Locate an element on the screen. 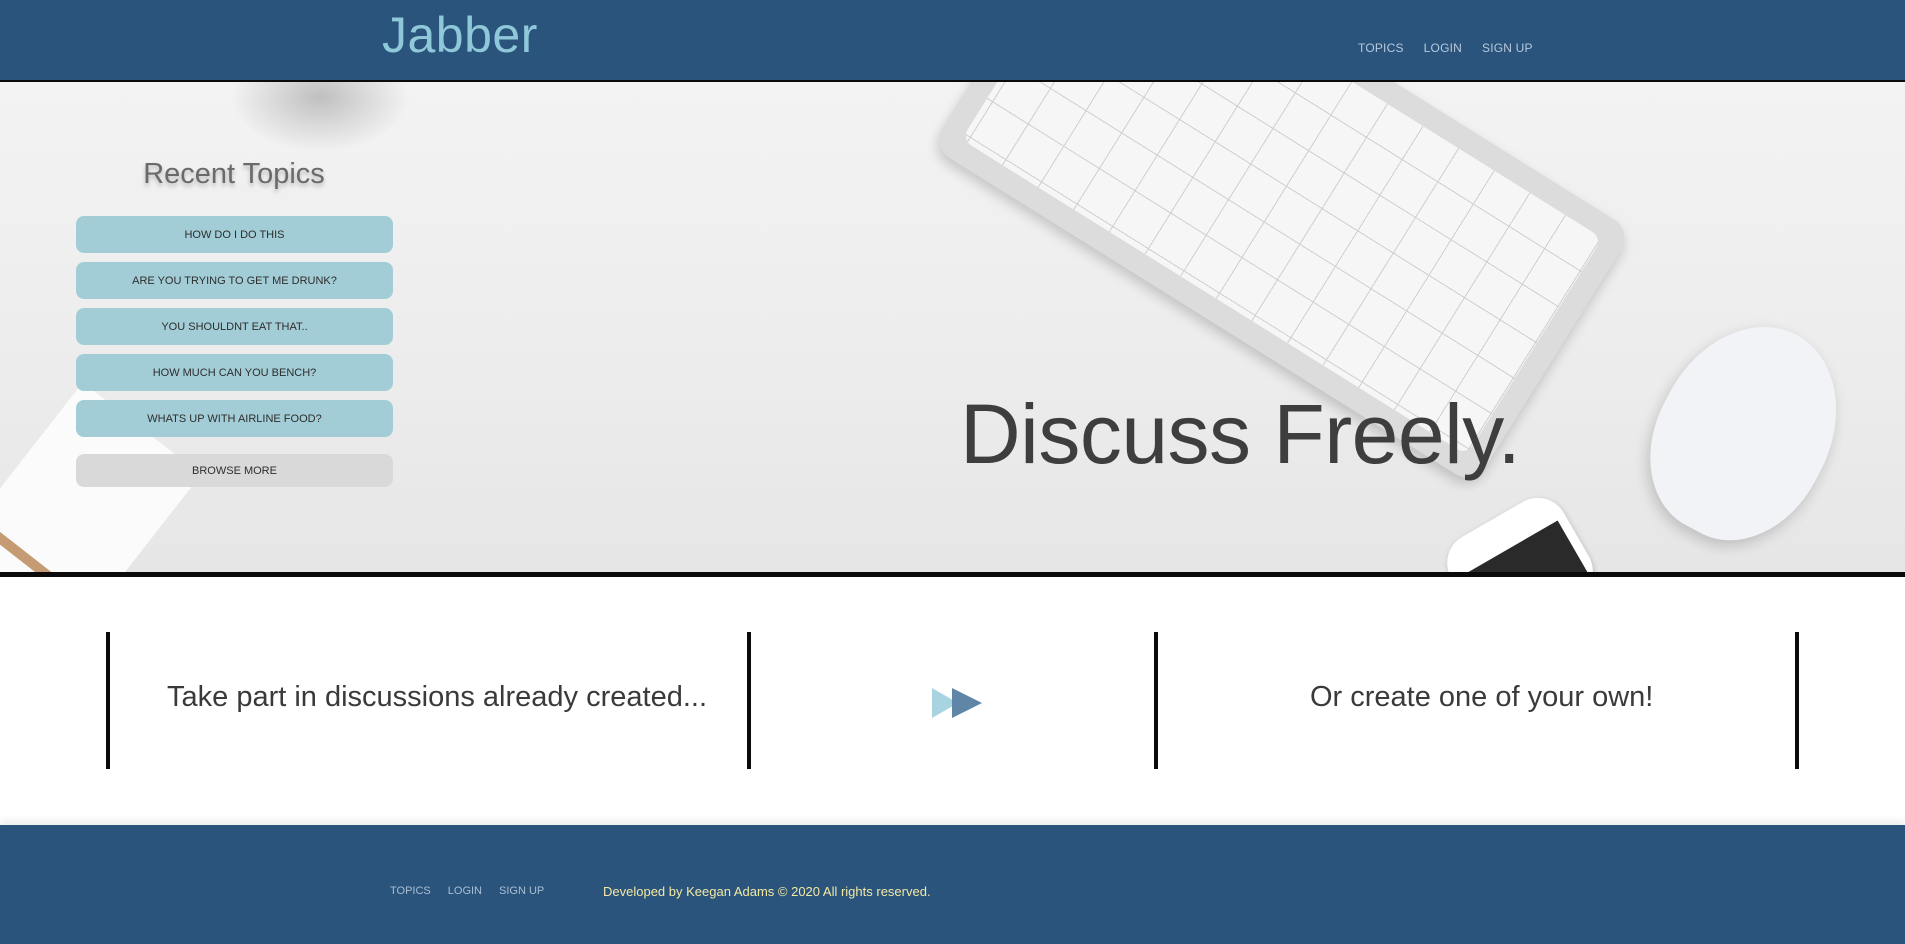  recent-topics-title: Recent Topics is located at coordinates (234, 174).